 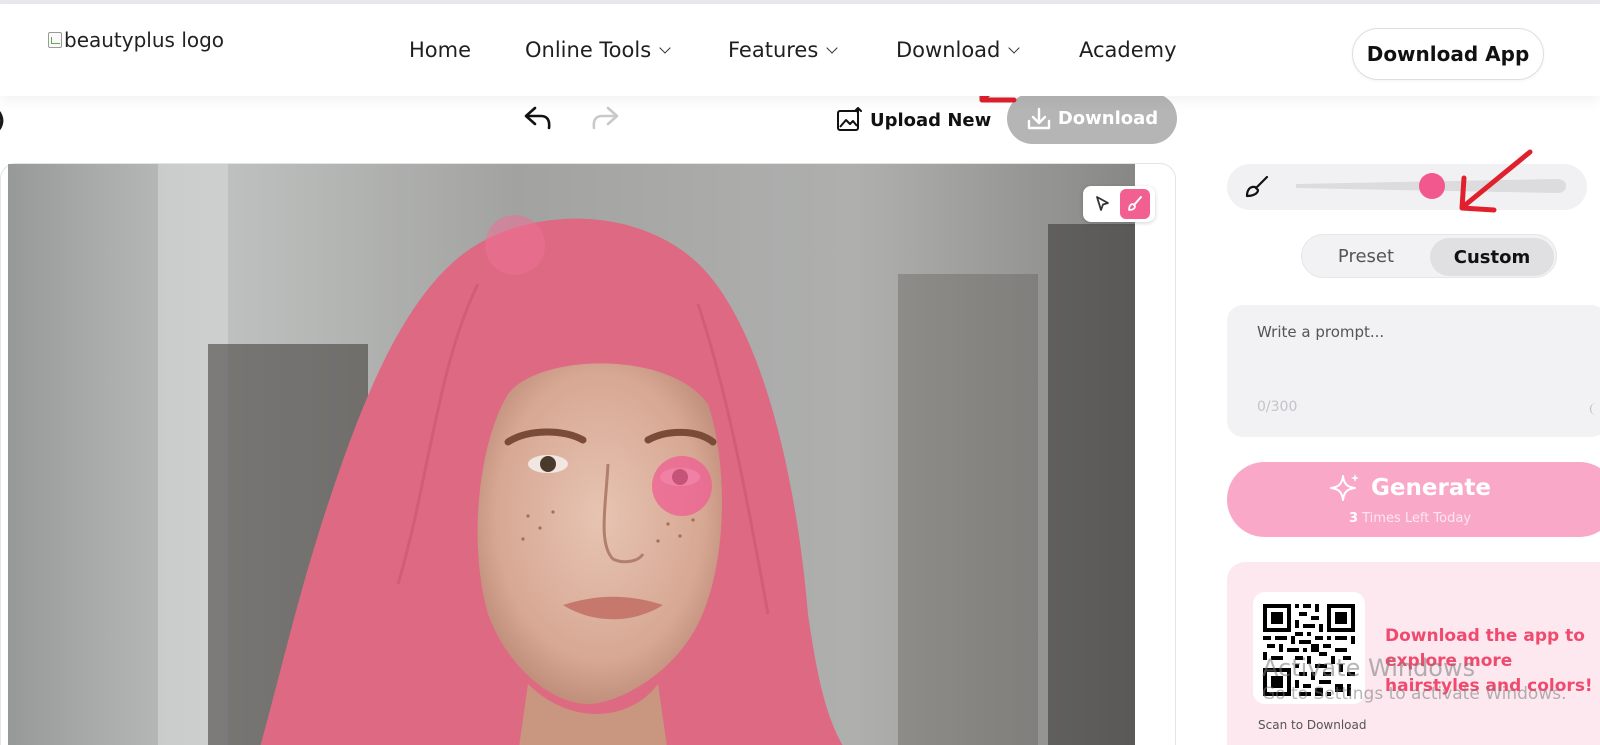 I want to click on upload-new-label: Upload New, so click(x=931, y=120).